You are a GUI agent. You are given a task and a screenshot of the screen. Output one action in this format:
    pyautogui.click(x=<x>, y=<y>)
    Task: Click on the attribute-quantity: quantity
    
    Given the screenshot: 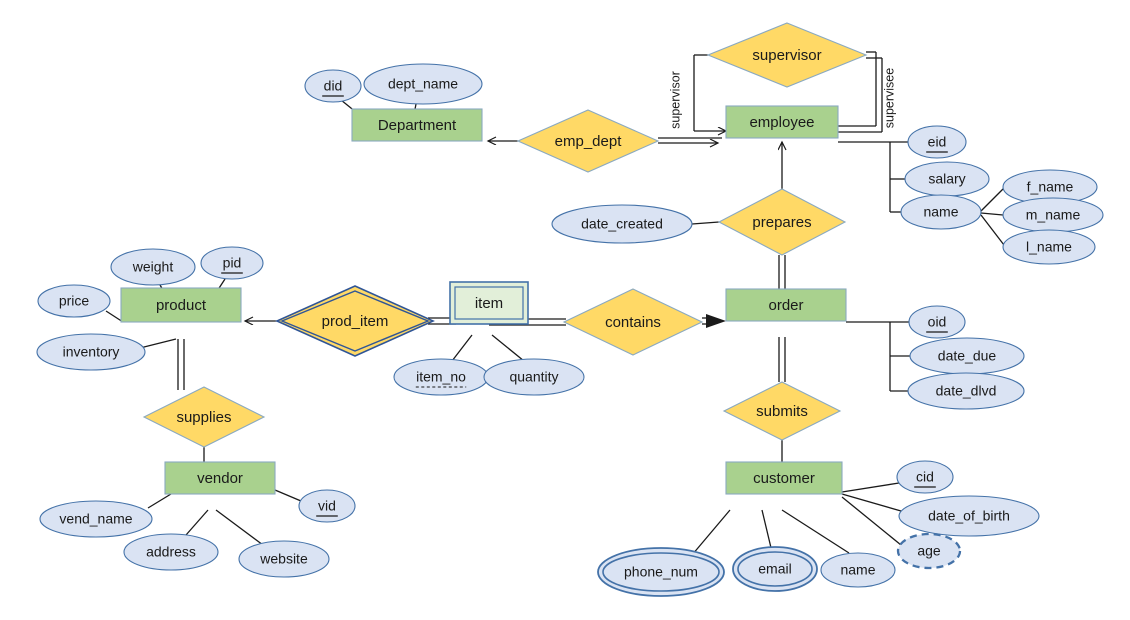 What is the action you would take?
    pyautogui.click(x=534, y=377)
    